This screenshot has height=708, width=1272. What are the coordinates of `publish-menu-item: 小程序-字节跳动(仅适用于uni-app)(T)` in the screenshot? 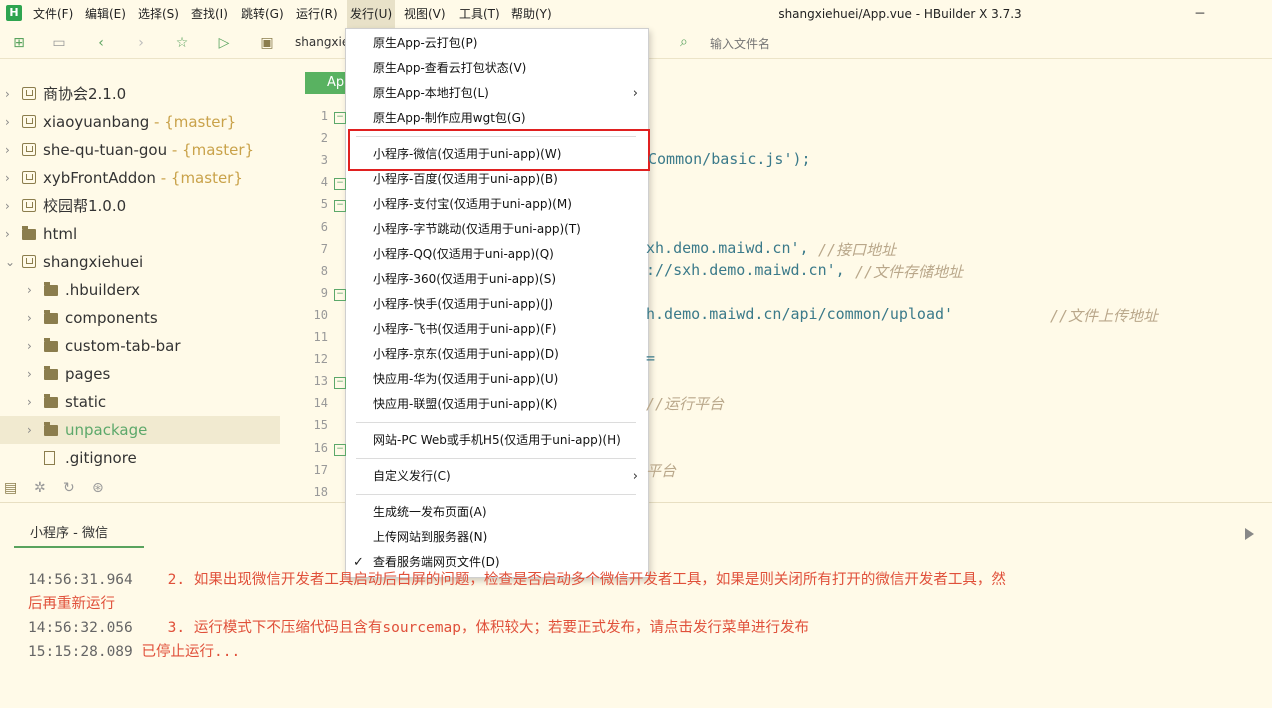 It's located at (497, 229).